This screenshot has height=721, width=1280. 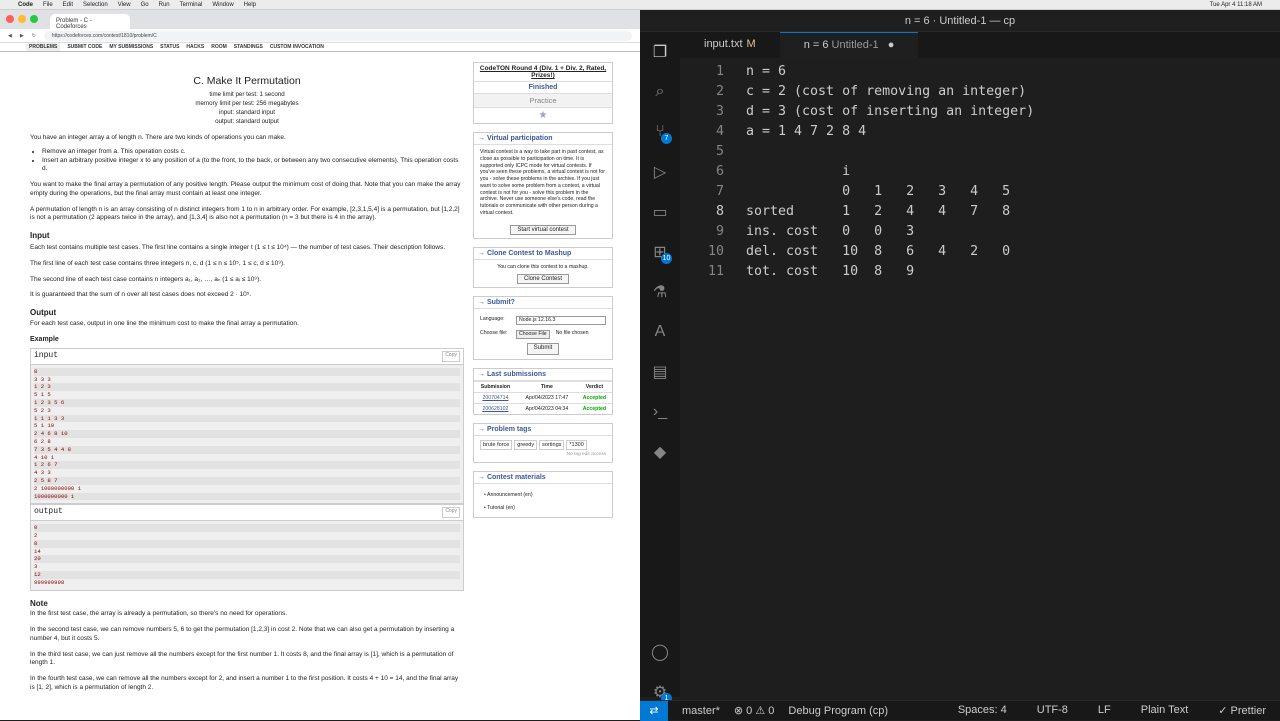 I want to click on encoding: UTF-8, so click(x=1052, y=710).